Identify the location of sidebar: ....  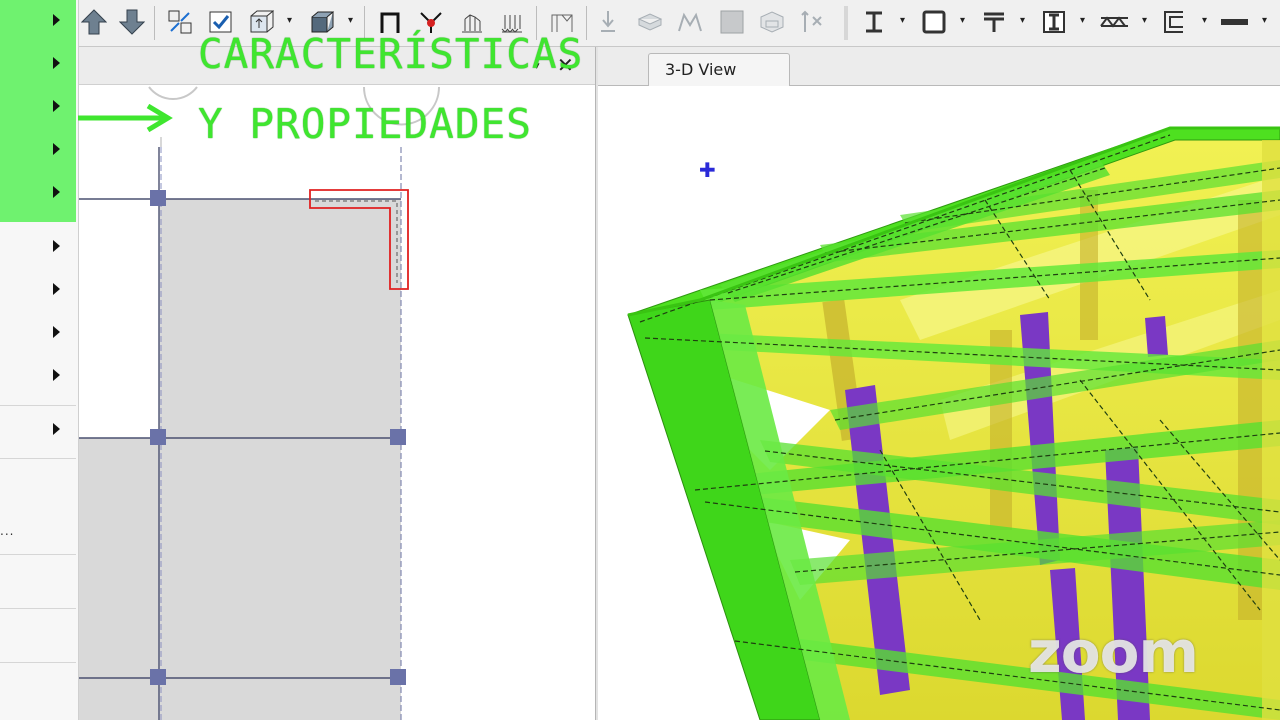
(39, 360).